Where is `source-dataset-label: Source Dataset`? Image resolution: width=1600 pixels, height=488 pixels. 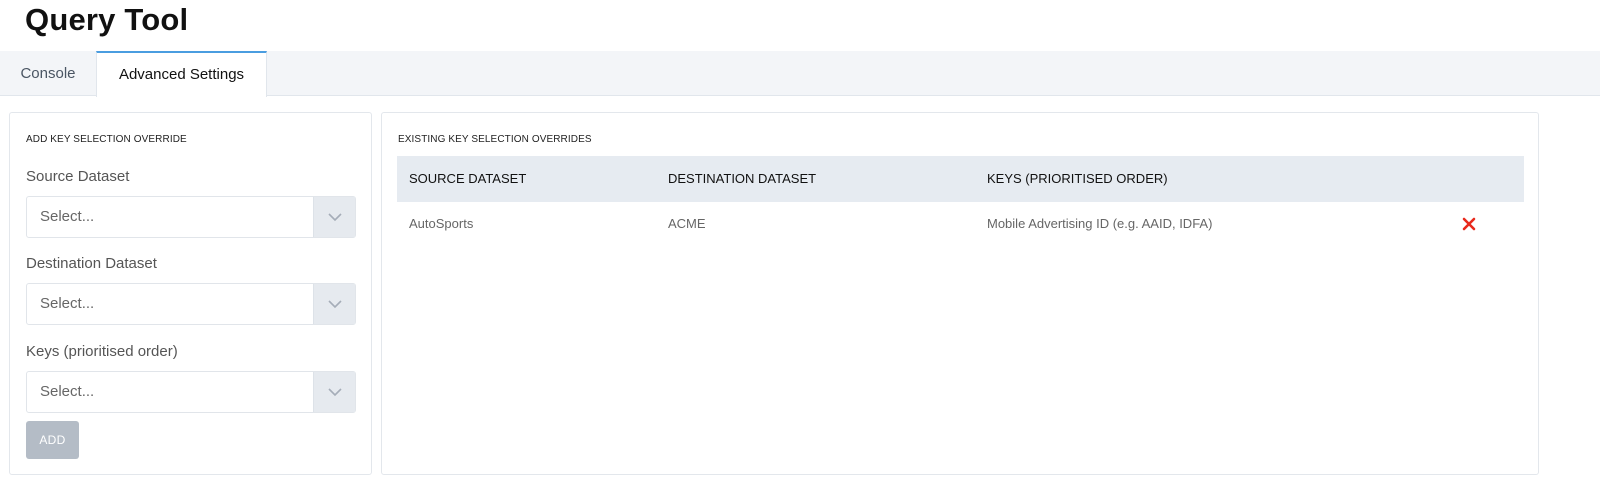 source-dataset-label: Source Dataset is located at coordinates (78, 176).